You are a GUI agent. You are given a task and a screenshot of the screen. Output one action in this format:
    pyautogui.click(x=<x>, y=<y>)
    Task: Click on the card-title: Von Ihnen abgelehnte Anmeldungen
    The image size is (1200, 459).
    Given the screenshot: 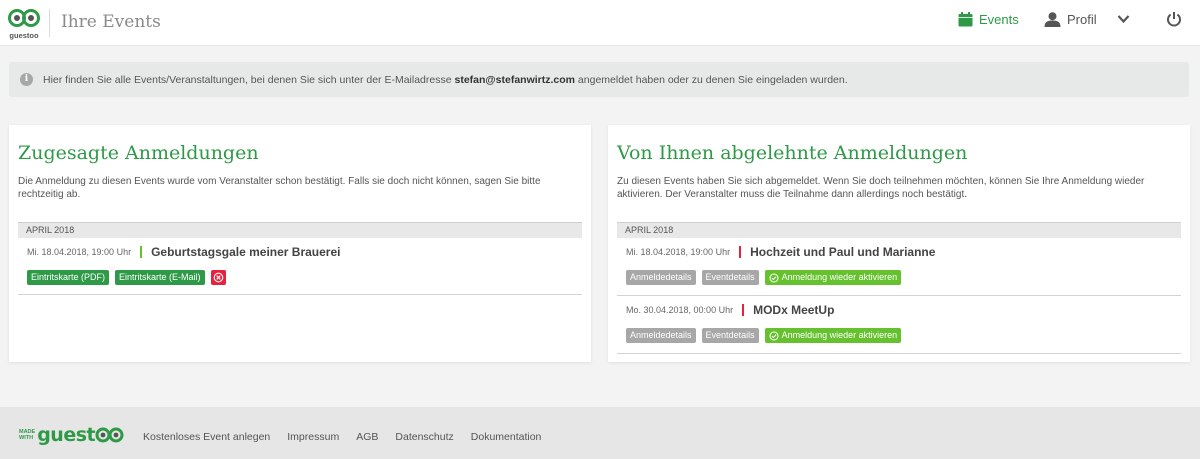 What is the action you would take?
    pyautogui.click(x=792, y=153)
    